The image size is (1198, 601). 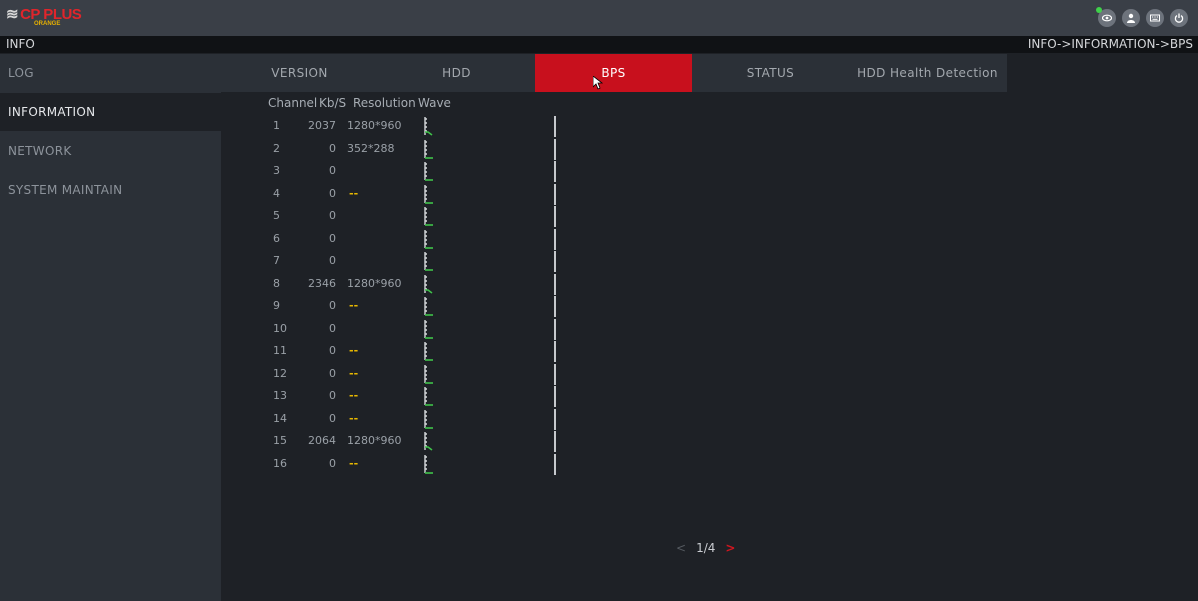 What do you see at coordinates (571, 261) in the screenshot?
I see `table-row: 70` at bounding box center [571, 261].